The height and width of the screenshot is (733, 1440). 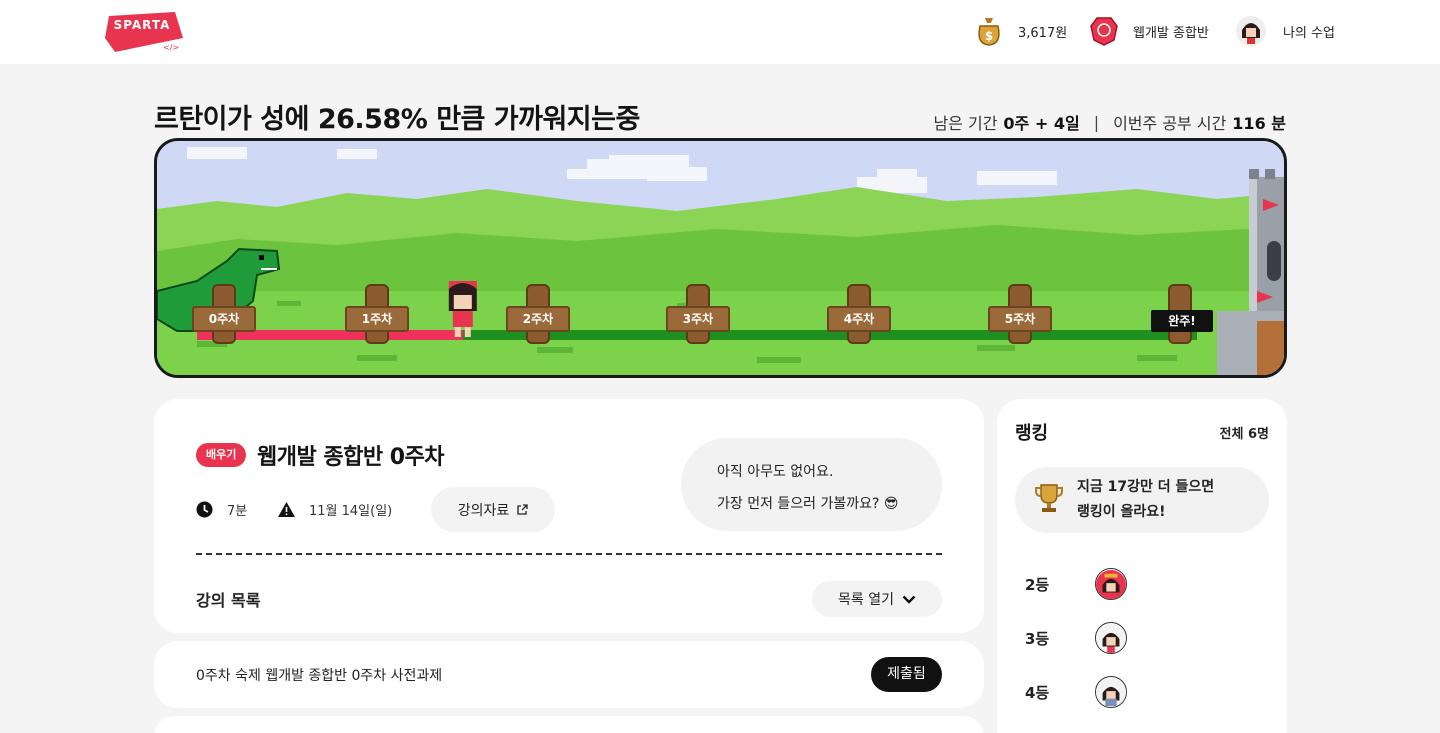 I want to click on point-amount: 3,617원, so click(x=1043, y=33).